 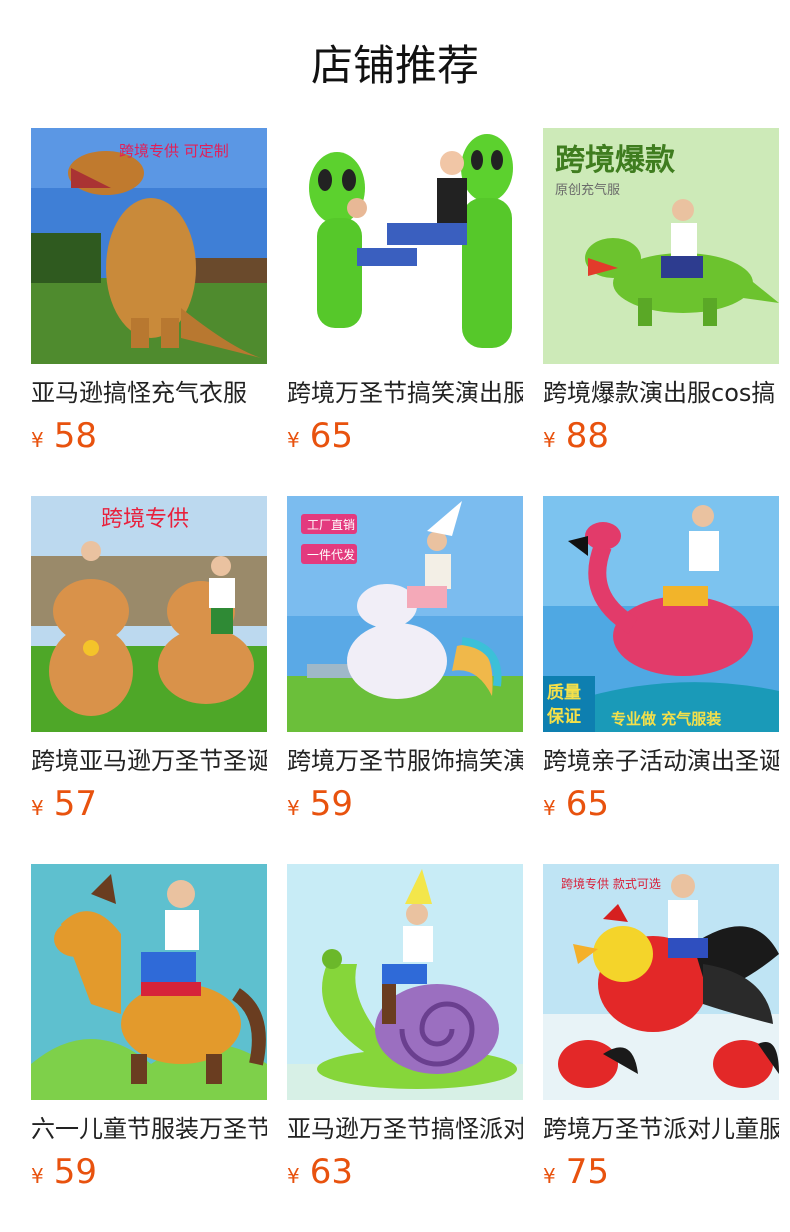 What do you see at coordinates (666, 719) in the screenshot?
I see `badge-text-2: 专业做 充气服装` at bounding box center [666, 719].